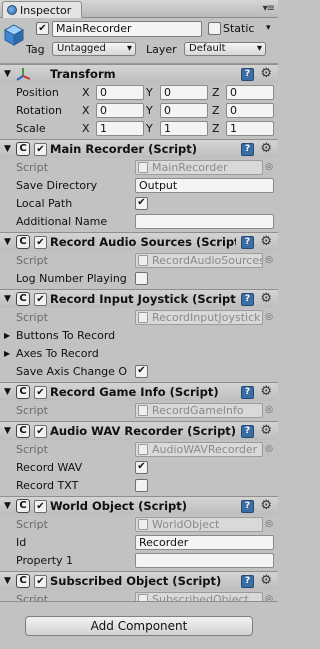 This screenshot has width=320, height=649. What do you see at coordinates (32, 524) in the screenshot?
I see `script-label: Script` at bounding box center [32, 524].